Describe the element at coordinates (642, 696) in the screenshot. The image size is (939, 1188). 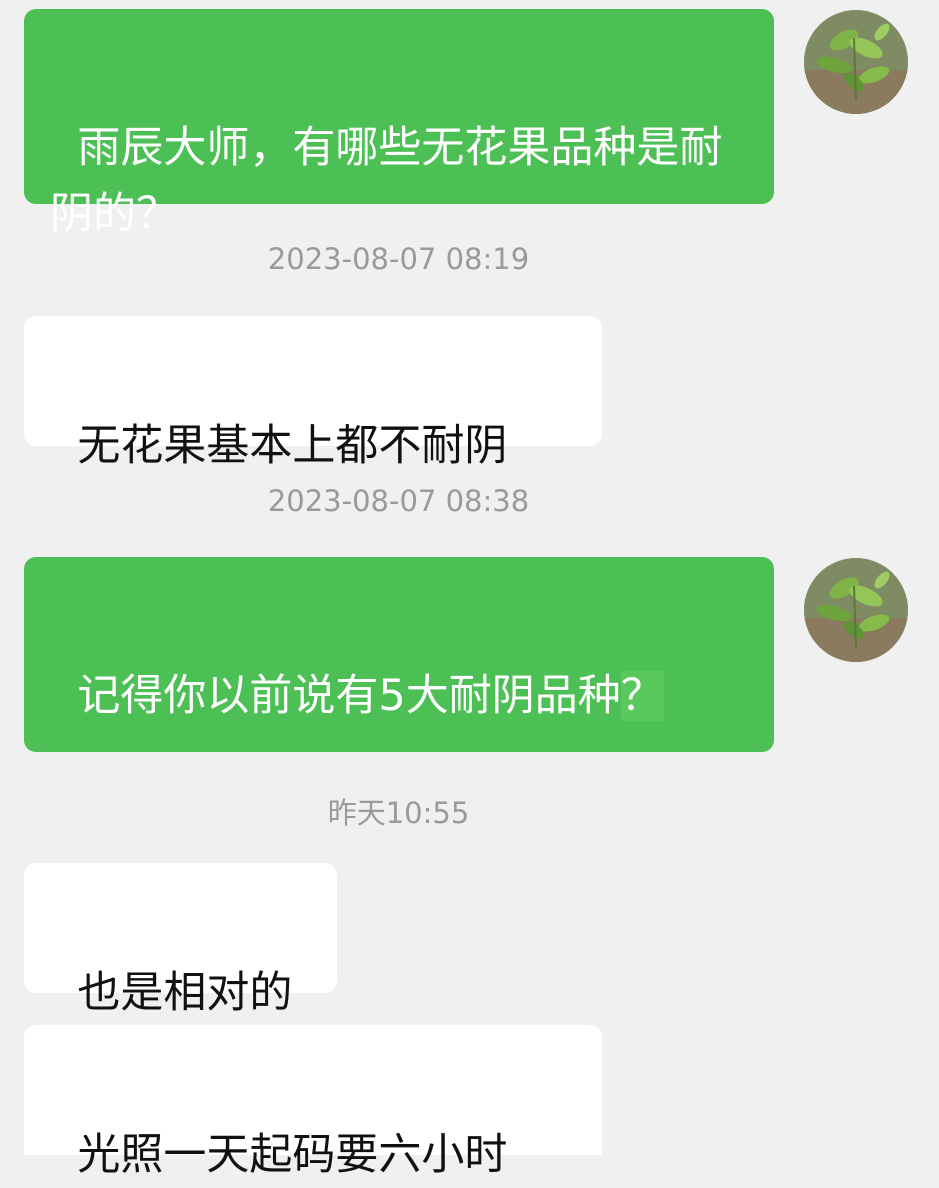
I see `selected-text-highlight: ？` at that location.